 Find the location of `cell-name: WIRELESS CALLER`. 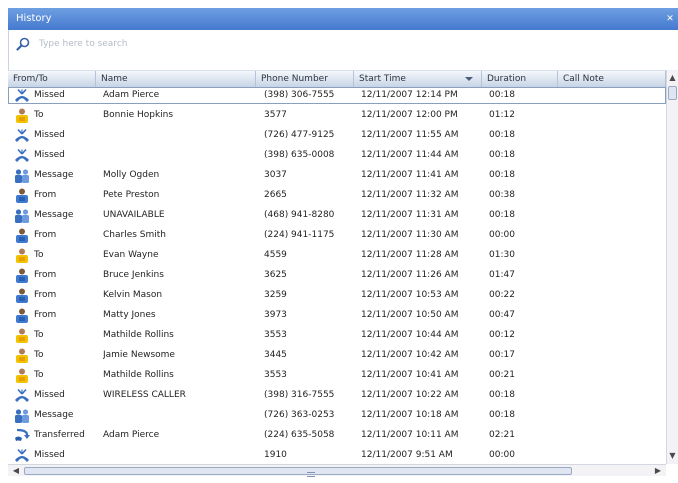

cell-name: WIRELESS CALLER is located at coordinates (144, 395).